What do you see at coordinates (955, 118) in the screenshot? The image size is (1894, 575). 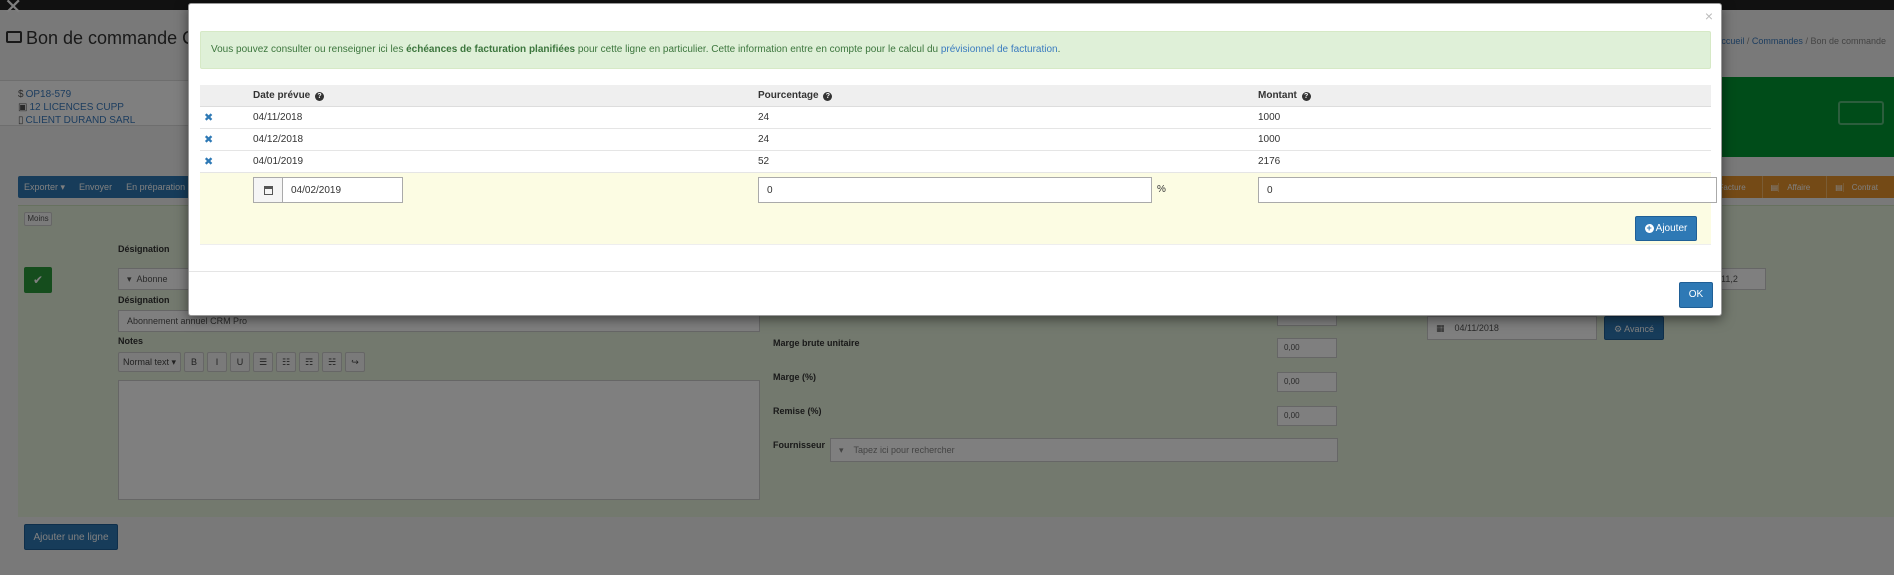 I see `table-row: ✖ 04/11/2018 24 1000` at bounding box center [955, 118].